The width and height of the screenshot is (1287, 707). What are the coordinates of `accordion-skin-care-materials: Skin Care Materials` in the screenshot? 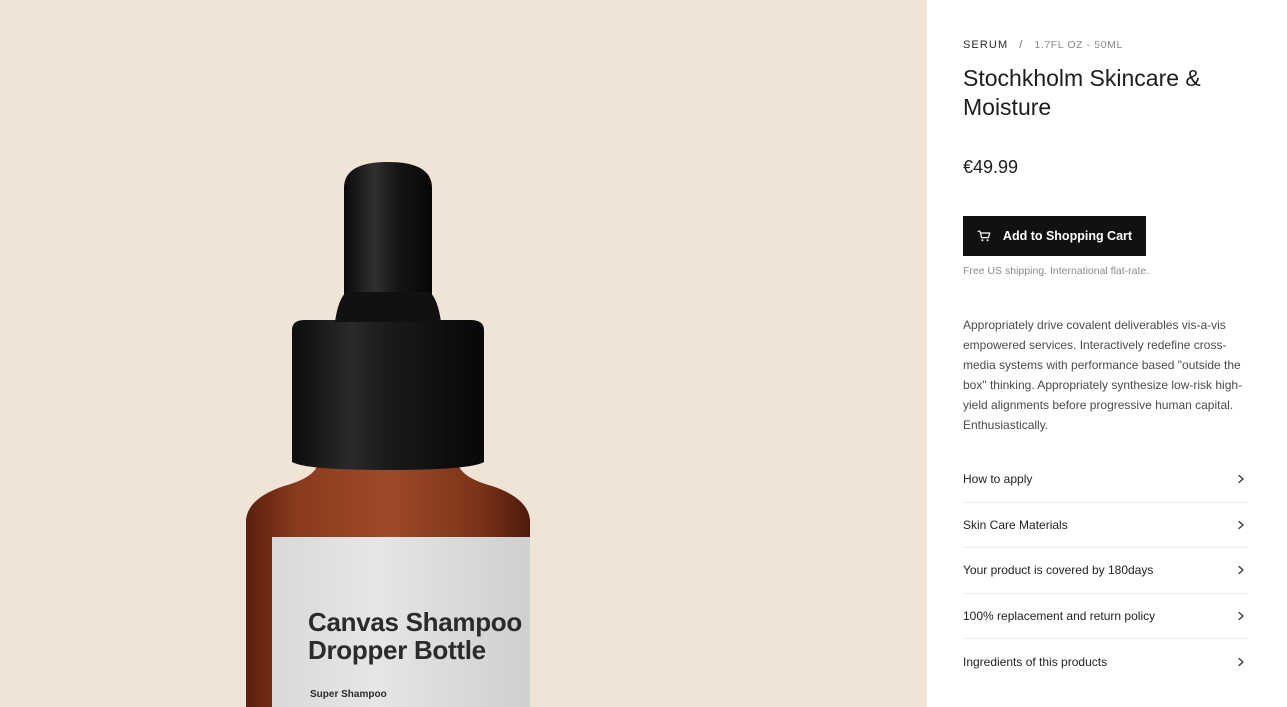 It's located at (1105, 525).